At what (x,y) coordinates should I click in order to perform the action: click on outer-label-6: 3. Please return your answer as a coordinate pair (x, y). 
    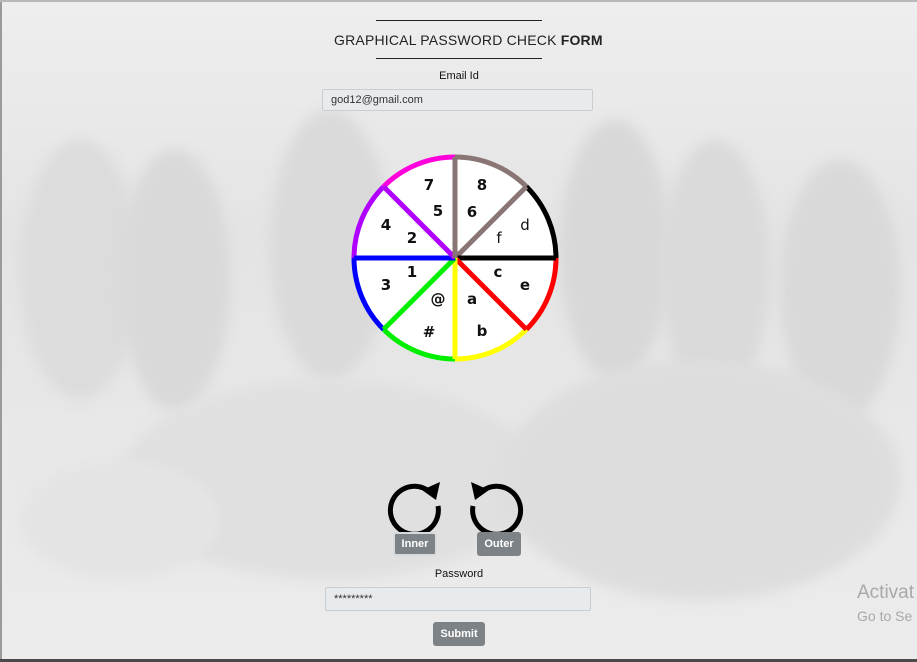
    Looking at the image, I should click on (386, 285).